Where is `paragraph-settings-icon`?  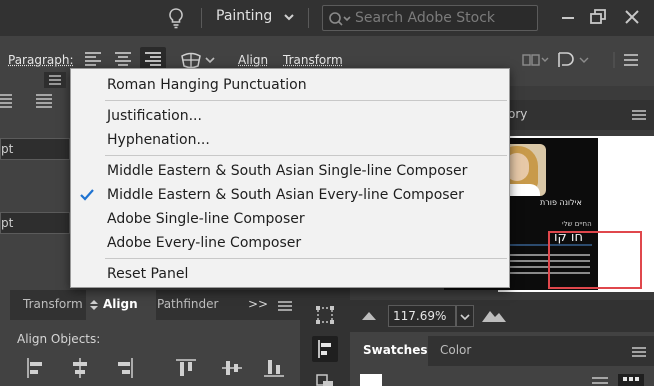 paragraph-settings-icon is located at coordinates (55, 80).